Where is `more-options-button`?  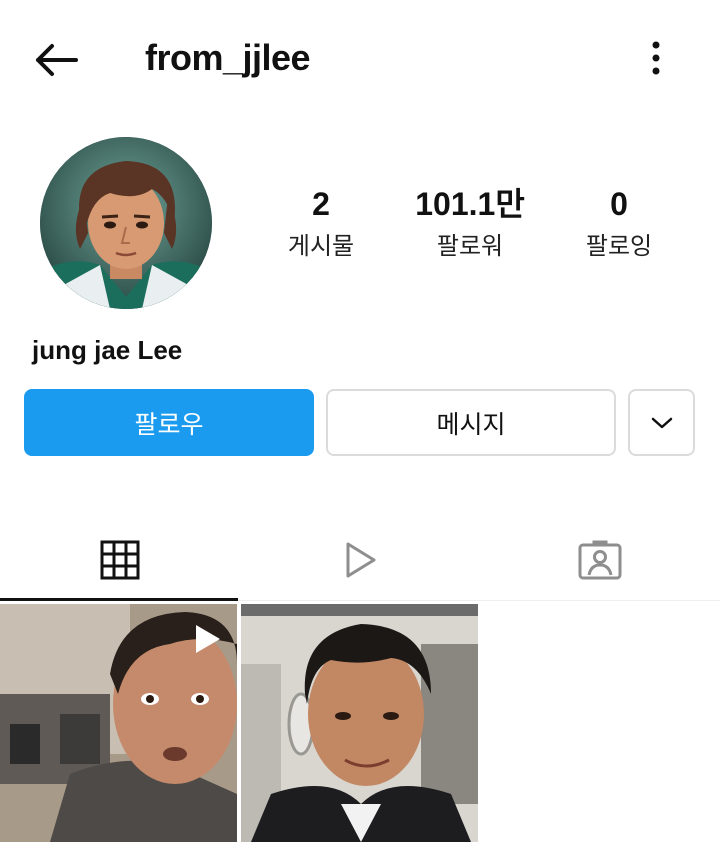 more-options-button is located at coordinates (656, 58).